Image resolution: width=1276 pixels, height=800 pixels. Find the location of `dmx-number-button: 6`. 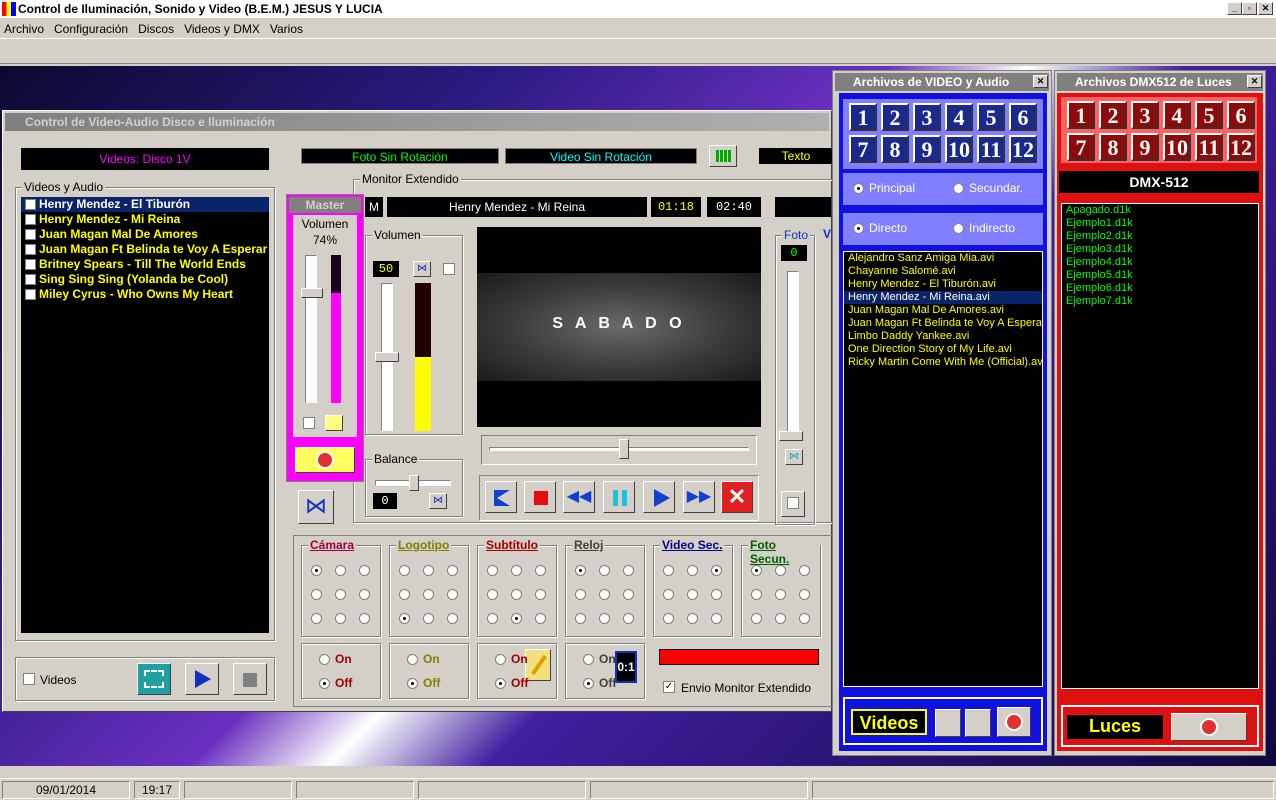

dmx-number-button: 6 is located at coordinates (1241, 115).